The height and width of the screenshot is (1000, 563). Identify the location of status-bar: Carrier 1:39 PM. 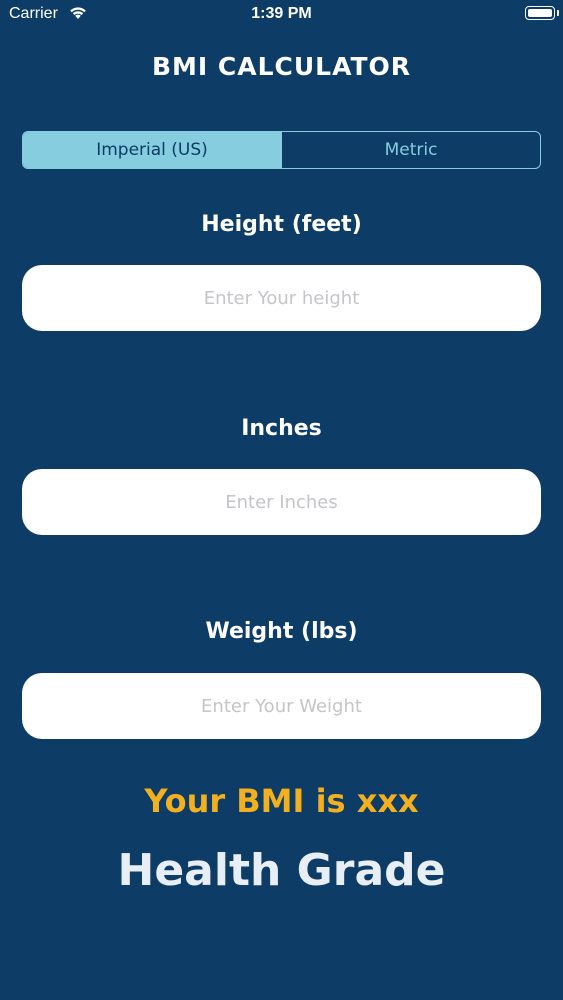
(281, 15).